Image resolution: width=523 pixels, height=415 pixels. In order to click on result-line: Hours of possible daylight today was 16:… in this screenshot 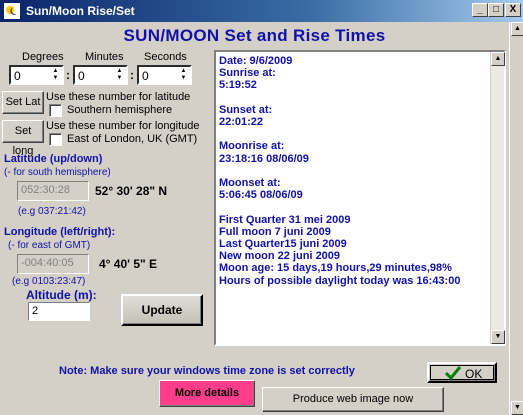, I will do `click(340, 280)`.